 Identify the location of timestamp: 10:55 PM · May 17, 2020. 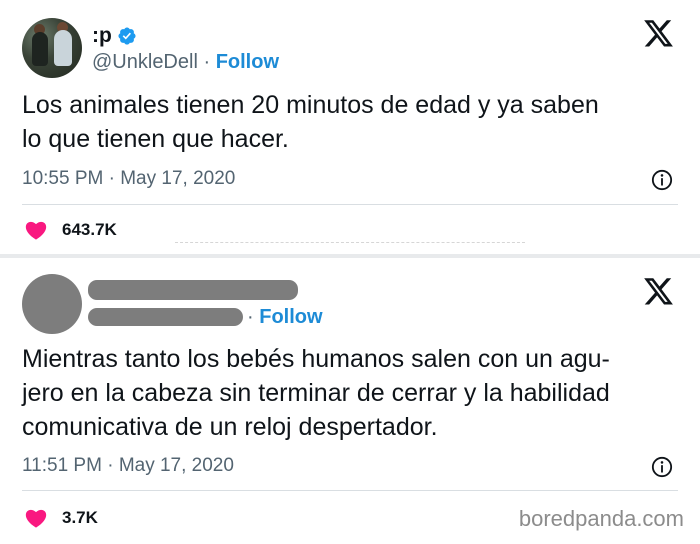
(128, 179).